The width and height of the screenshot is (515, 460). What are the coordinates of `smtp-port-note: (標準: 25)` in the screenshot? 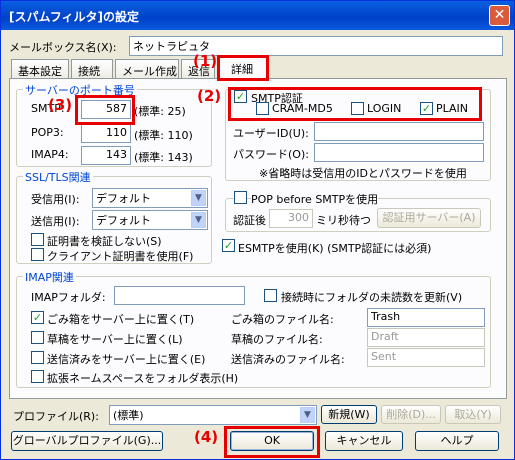 It's located at (160, 111).